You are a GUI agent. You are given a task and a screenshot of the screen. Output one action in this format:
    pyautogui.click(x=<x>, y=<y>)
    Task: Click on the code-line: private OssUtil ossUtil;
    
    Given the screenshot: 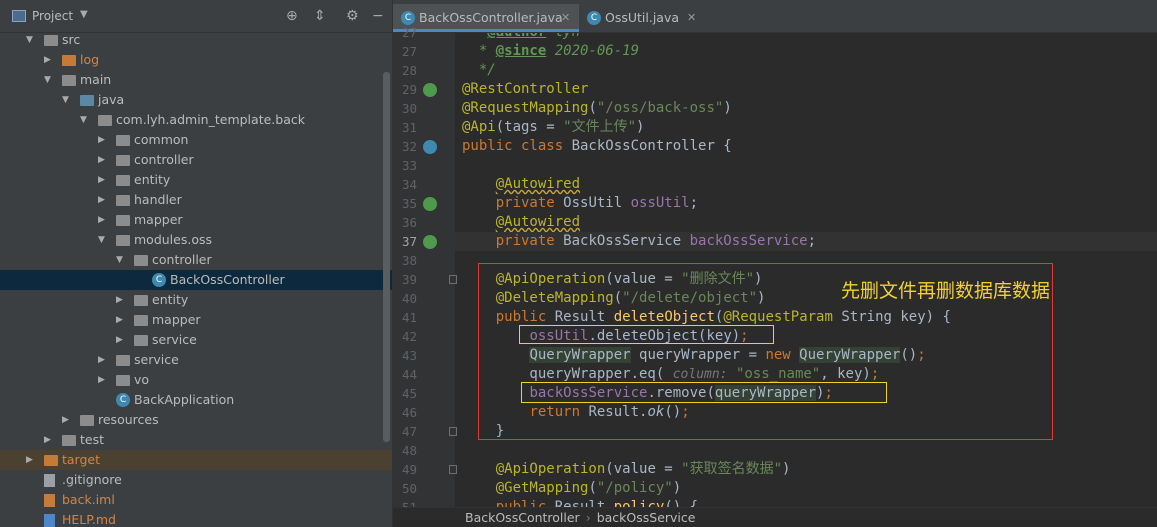 What is the action you would take?
    pyautogui.click(x=806, y=203)
    